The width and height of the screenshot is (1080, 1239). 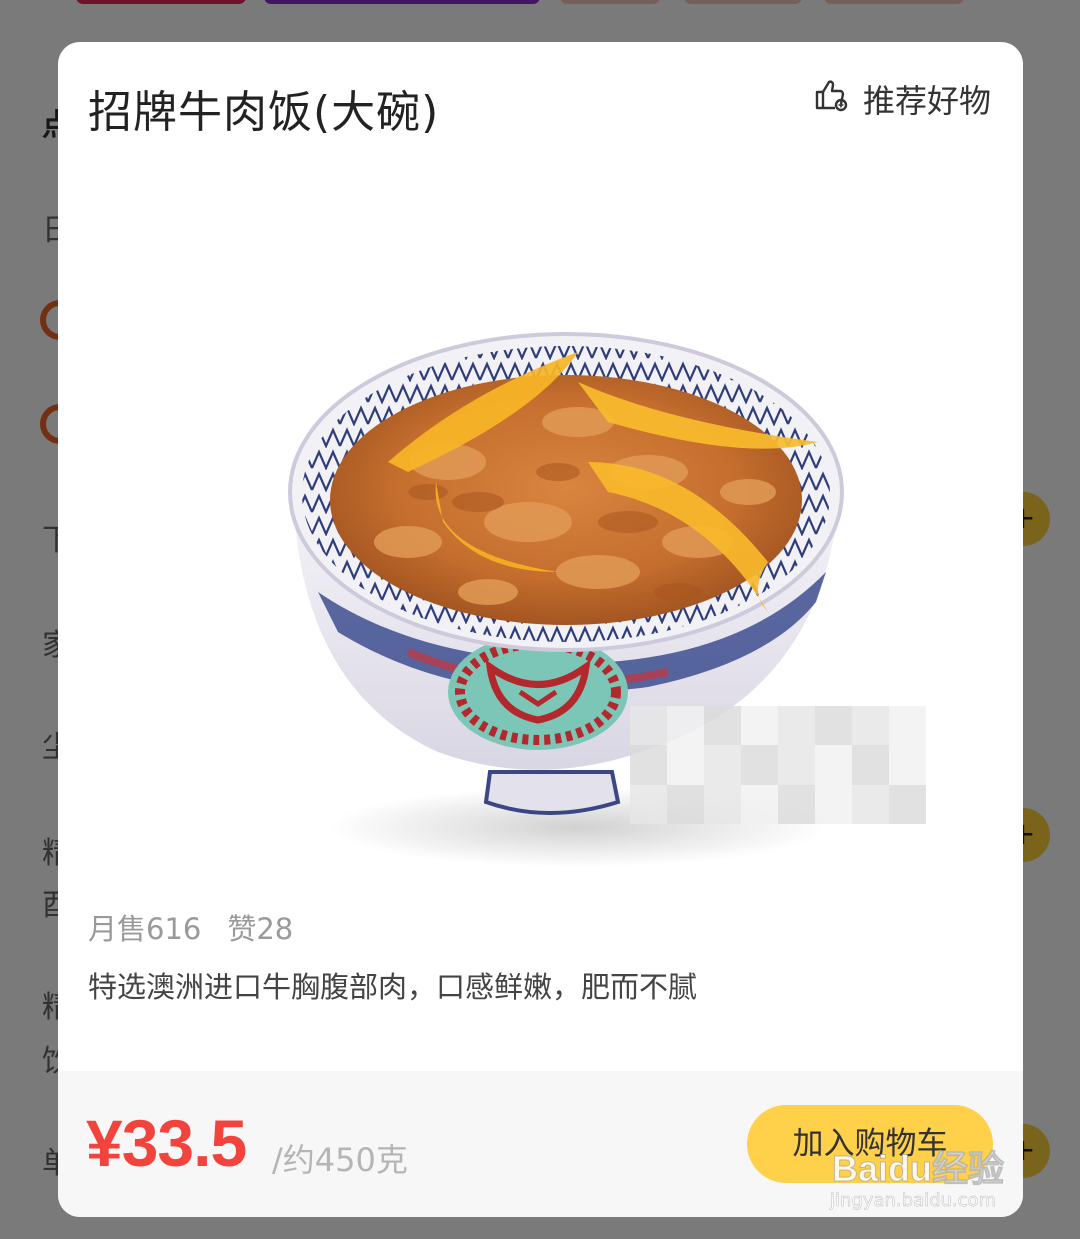 I want to click on dish-description: 特选澳洲进口牛胸腹部肉，口感鲜嫩，肥而不腻, so click(x=393, y=987).